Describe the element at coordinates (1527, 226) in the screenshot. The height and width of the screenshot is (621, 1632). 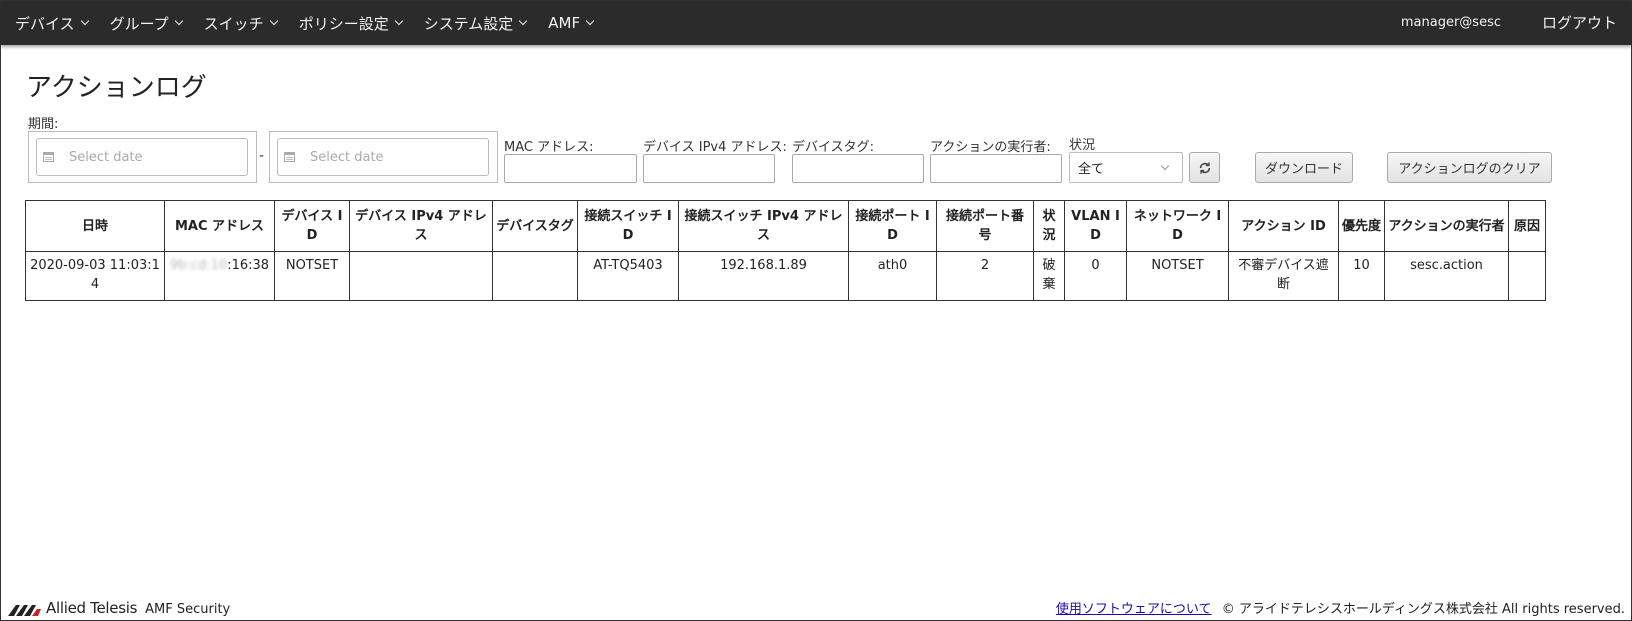
I see `column-header-cause: 原因` at that location.